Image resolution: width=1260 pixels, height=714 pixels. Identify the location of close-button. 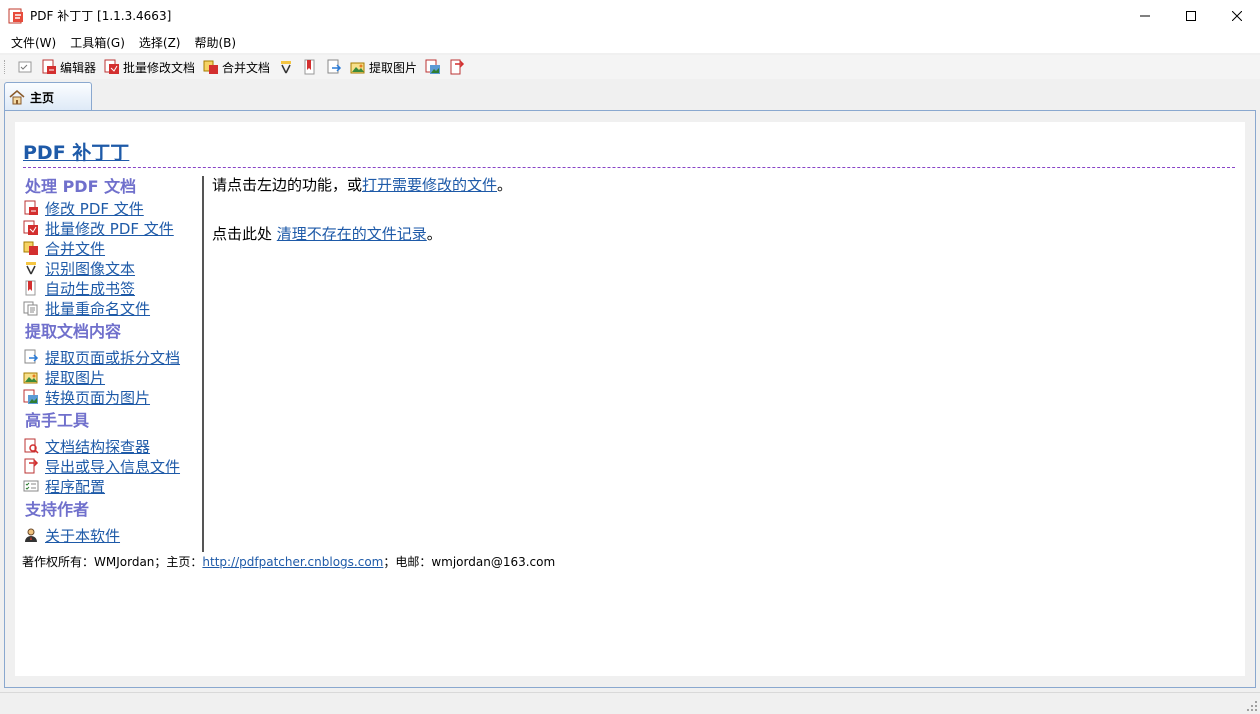
(1237, 15).